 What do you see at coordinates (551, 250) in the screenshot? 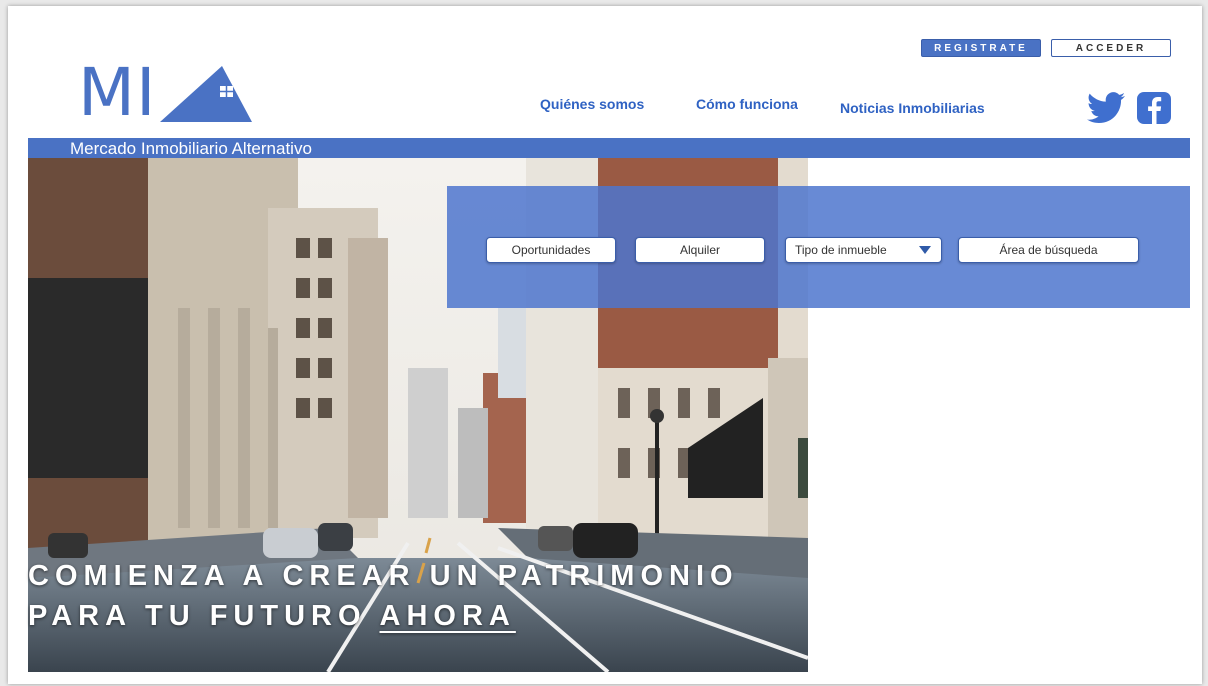
I see `opportunities-button: Oportunidades` at bounding box center [551, 250].